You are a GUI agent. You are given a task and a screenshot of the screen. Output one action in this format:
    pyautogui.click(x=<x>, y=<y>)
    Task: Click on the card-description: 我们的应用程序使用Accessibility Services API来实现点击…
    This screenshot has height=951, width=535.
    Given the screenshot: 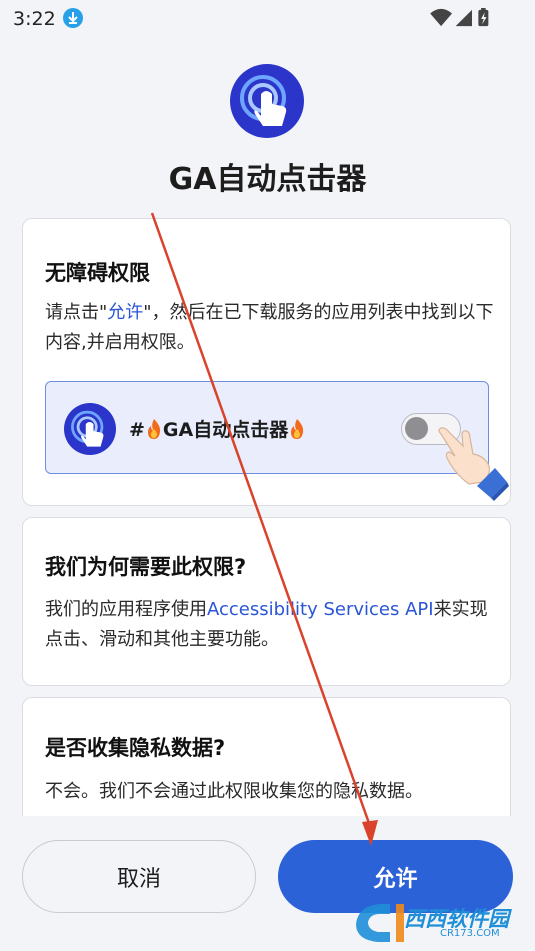 What is the action you would take?
    pyautogui.click(x=266, y=624)
    